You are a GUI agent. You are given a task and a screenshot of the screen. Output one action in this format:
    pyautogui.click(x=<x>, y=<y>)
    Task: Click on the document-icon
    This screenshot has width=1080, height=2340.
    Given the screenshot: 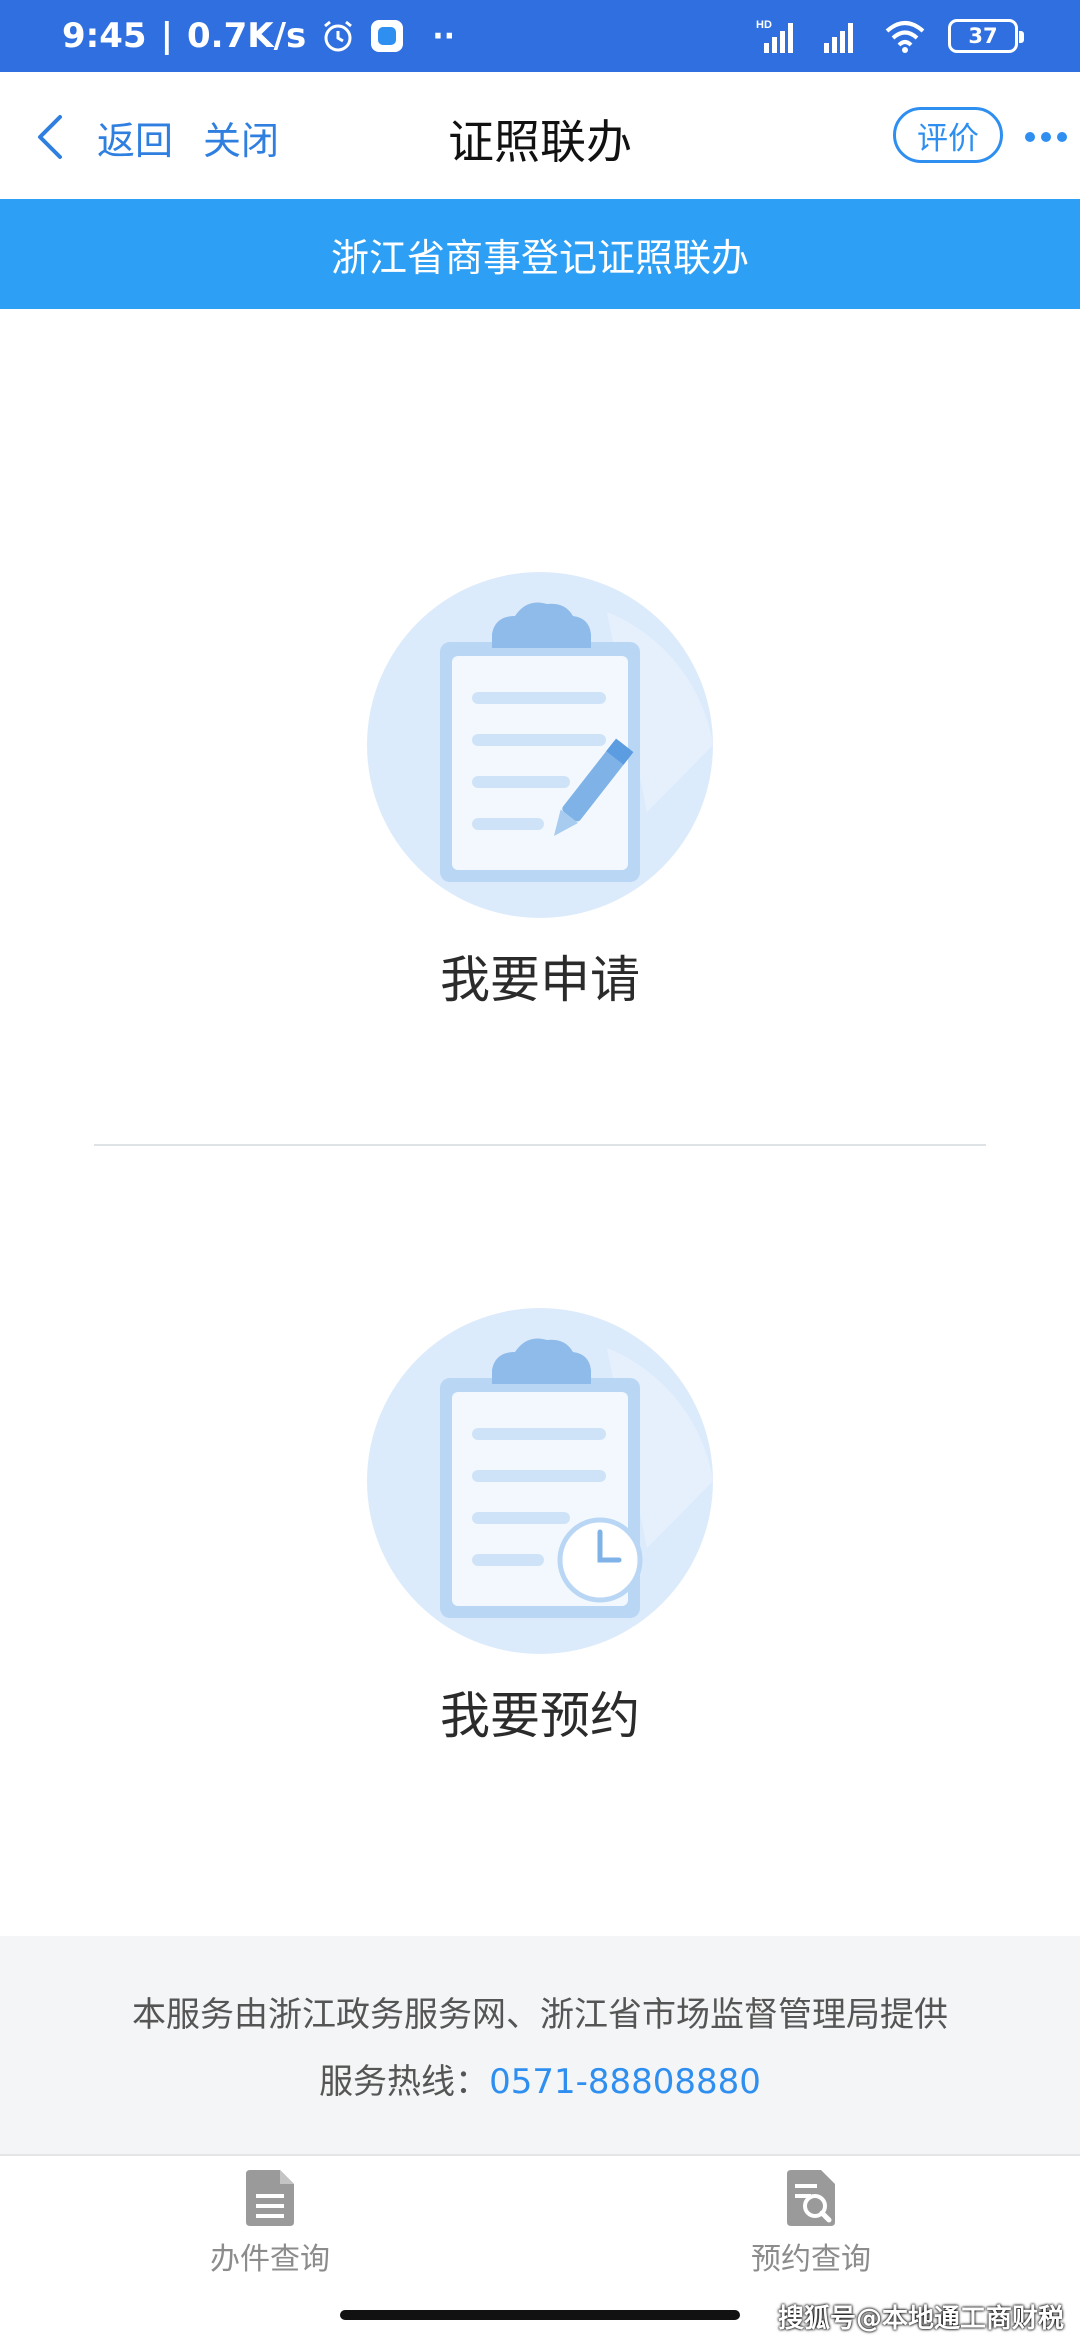 What is the action you would take?
    pyautogui.click(x=270, y=2198)
    